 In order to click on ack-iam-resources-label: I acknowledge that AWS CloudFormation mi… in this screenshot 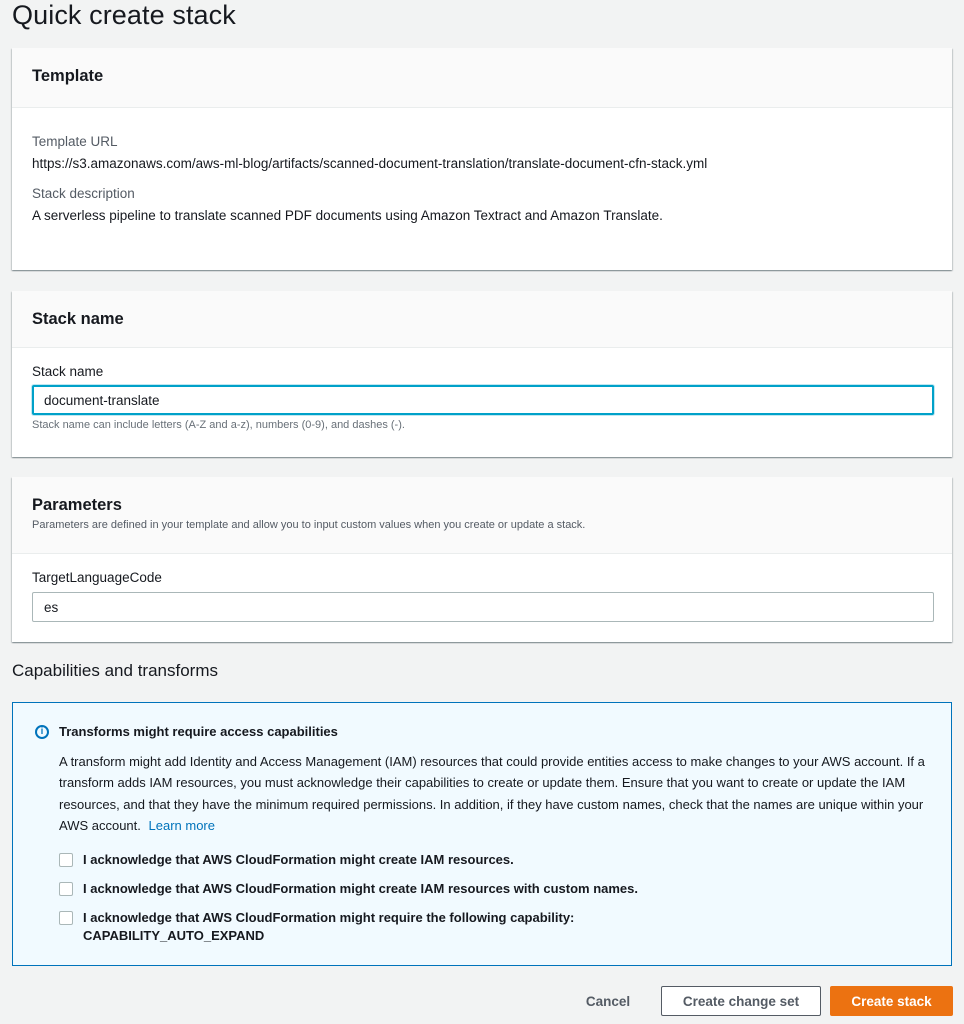, I will do `click(298, 859)`.